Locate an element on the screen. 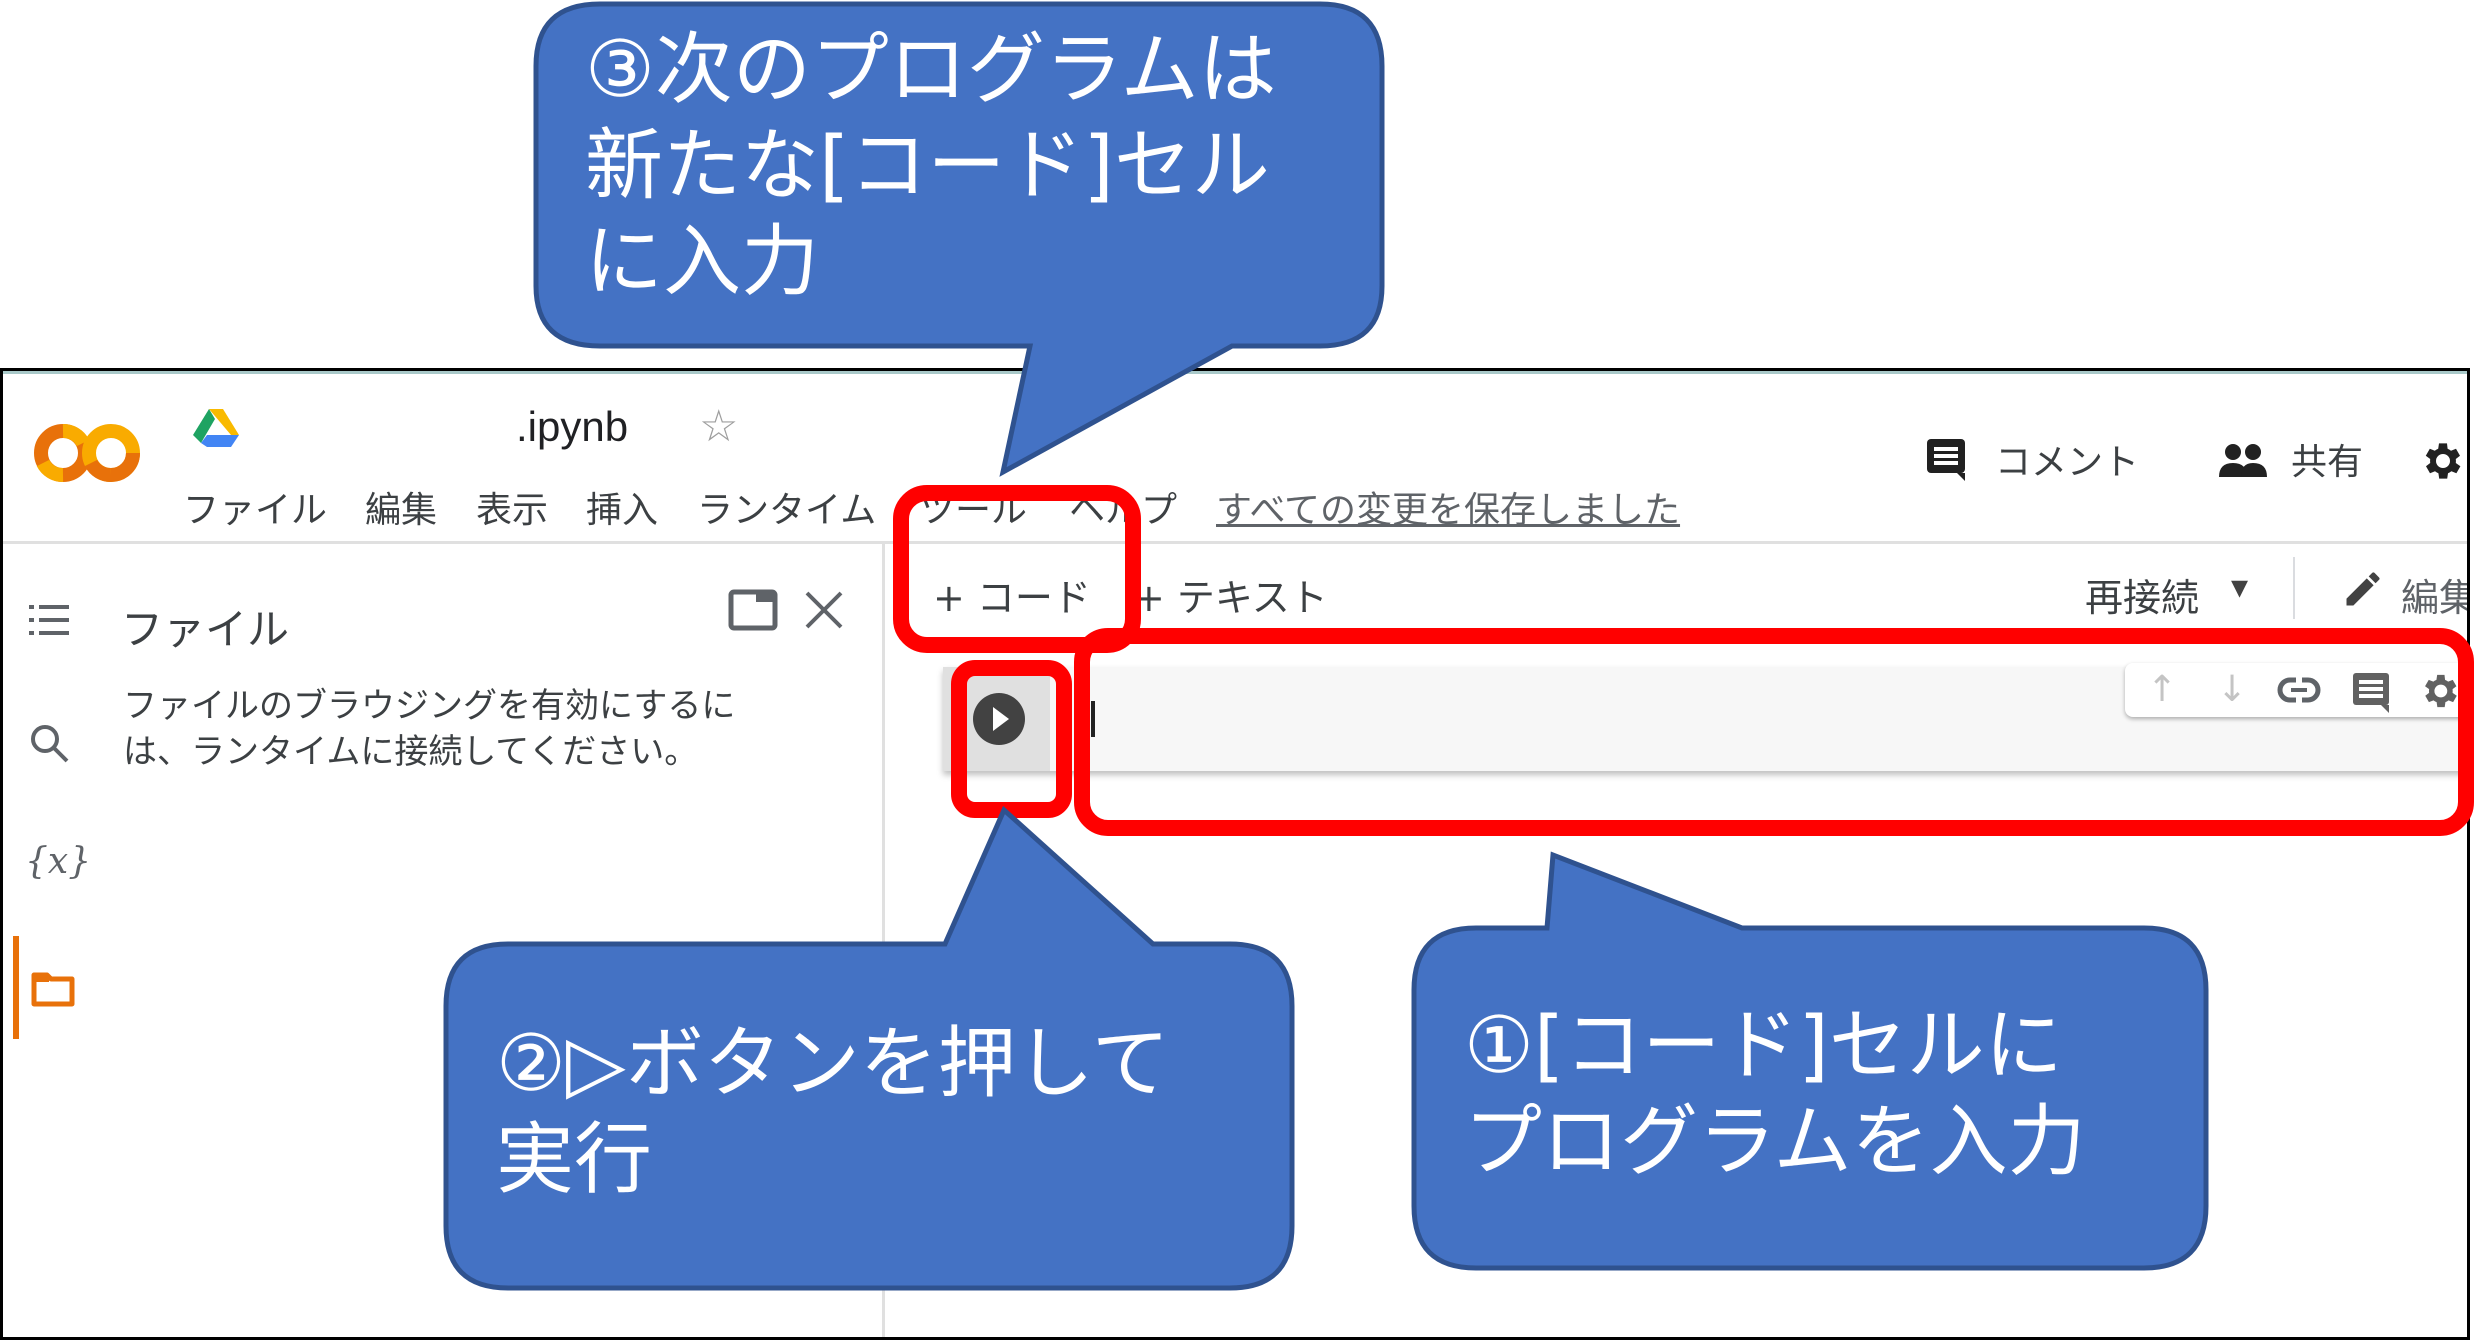 The width and height of the screenshot is (2478, 1341). callout-2-line1: ②▷ボタンを押して is located at coordinates (833, 1064).